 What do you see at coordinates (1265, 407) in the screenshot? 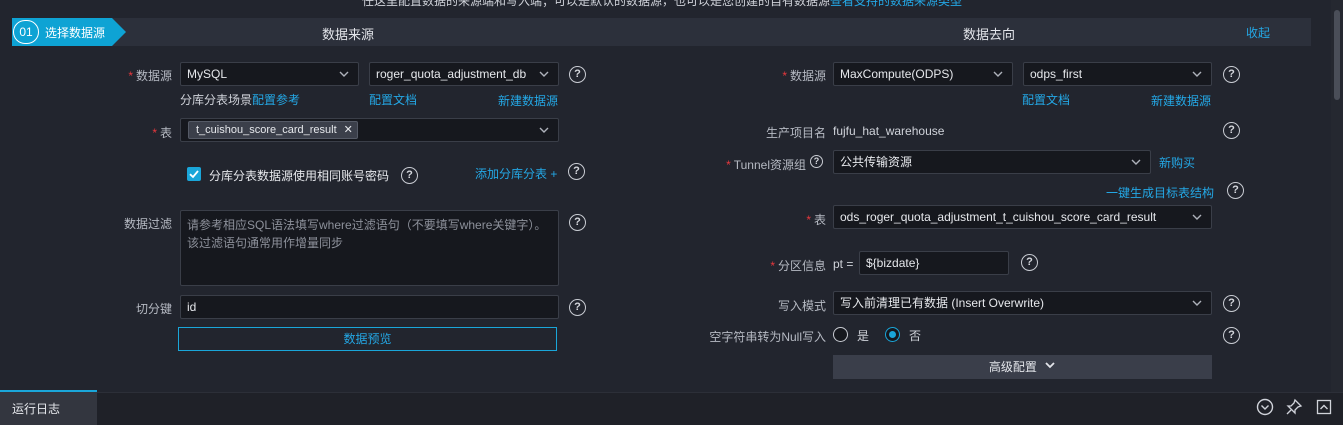
I see `chevron-circle-down-icon` at bounding box center [1265, 407].